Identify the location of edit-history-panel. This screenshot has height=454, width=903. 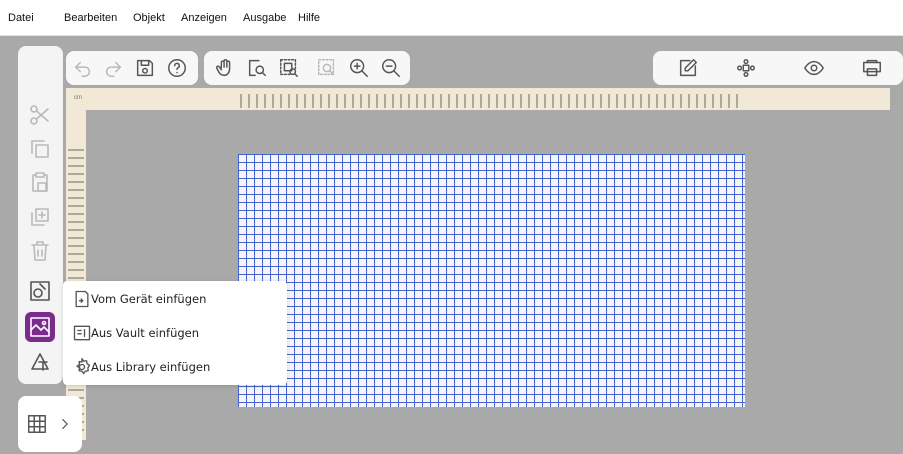
(132, 68).